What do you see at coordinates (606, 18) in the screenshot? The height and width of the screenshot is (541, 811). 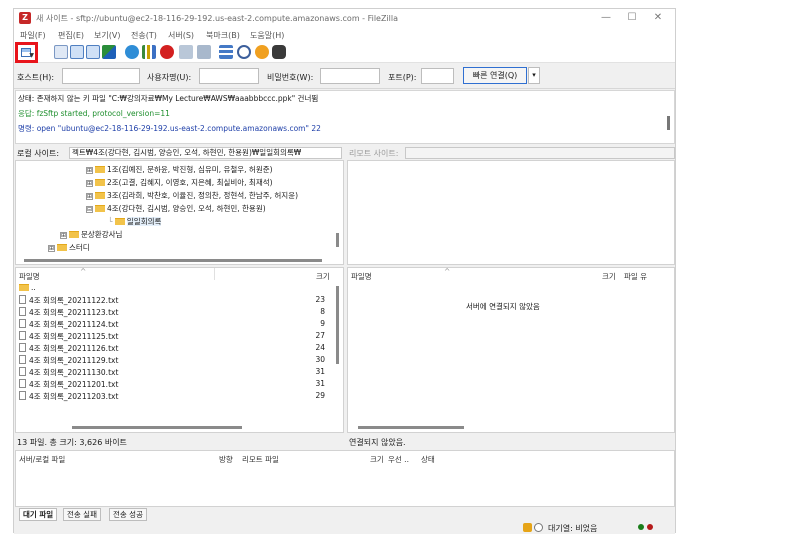 I see `minimize-button: —` at bounding box center [606, 18].